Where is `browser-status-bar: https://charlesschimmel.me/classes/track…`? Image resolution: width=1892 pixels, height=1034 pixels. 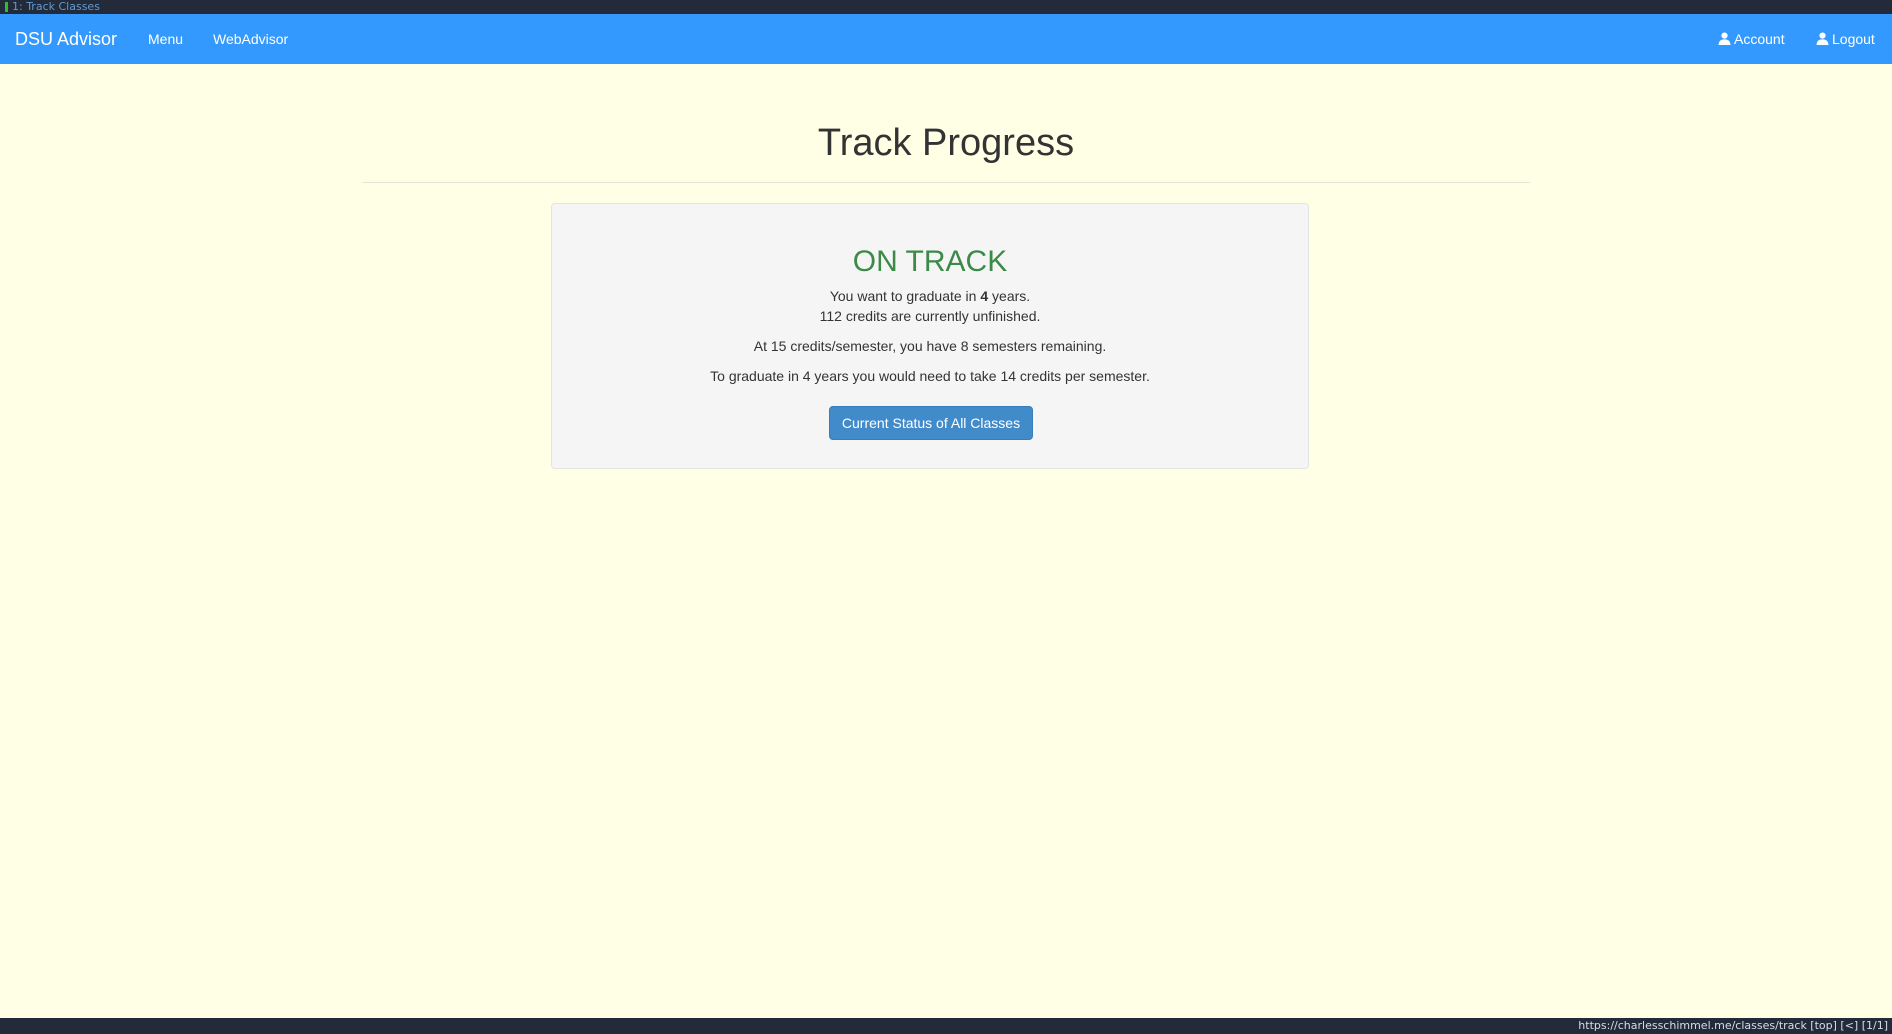
browser-status-bar: https://charlesschimmel.me/classes/track… is located at coordinates (946, 1026).